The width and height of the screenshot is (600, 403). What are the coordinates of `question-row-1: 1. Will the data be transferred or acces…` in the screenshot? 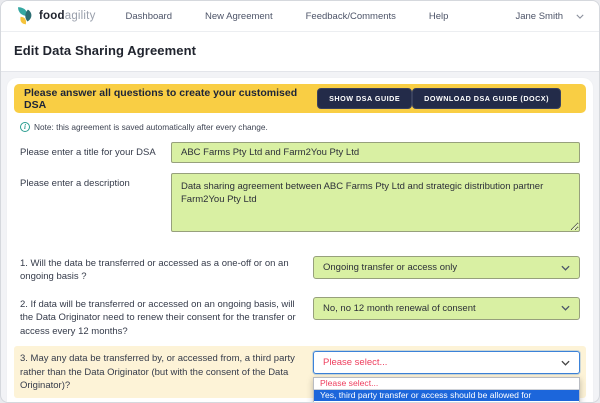 It's located at (300, 270).